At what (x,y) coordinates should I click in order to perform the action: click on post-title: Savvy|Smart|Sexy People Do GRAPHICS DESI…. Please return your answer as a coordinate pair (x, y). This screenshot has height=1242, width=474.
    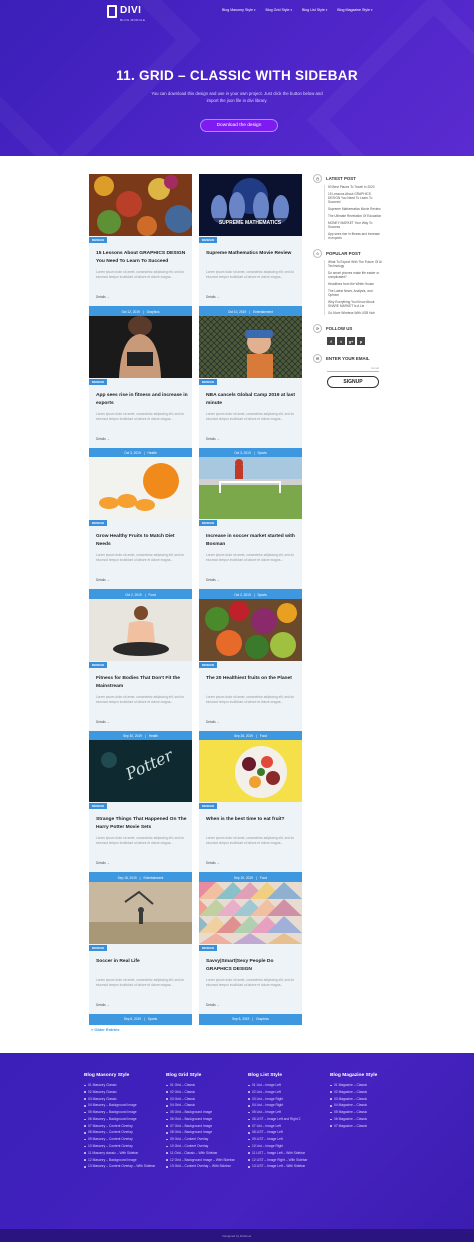
    Looking at the image, I should click on (252, 966).